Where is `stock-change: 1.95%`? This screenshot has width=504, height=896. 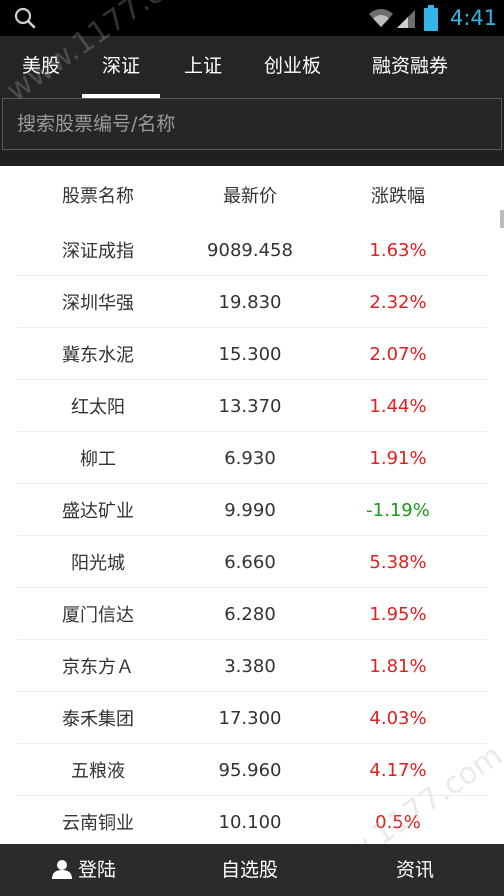 stock-change: 1.95% is located at coordinates (398, 614).